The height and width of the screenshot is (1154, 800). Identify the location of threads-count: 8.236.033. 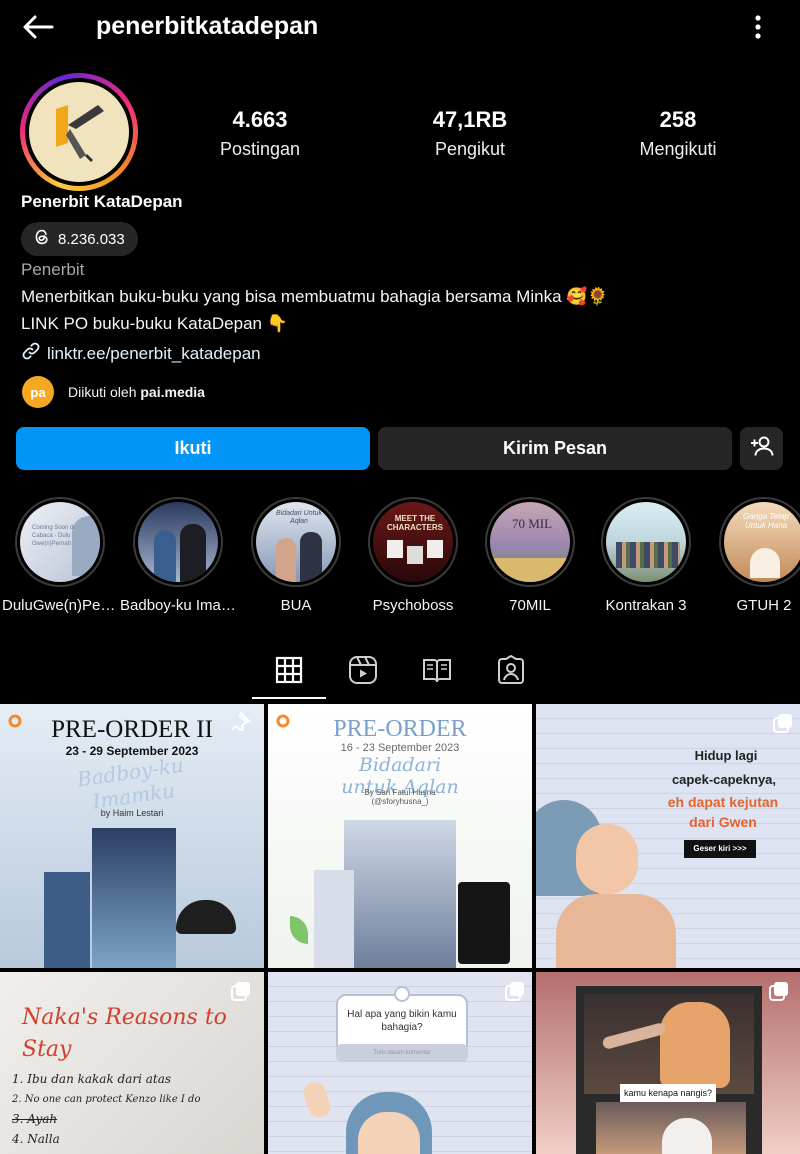
(91, 239).